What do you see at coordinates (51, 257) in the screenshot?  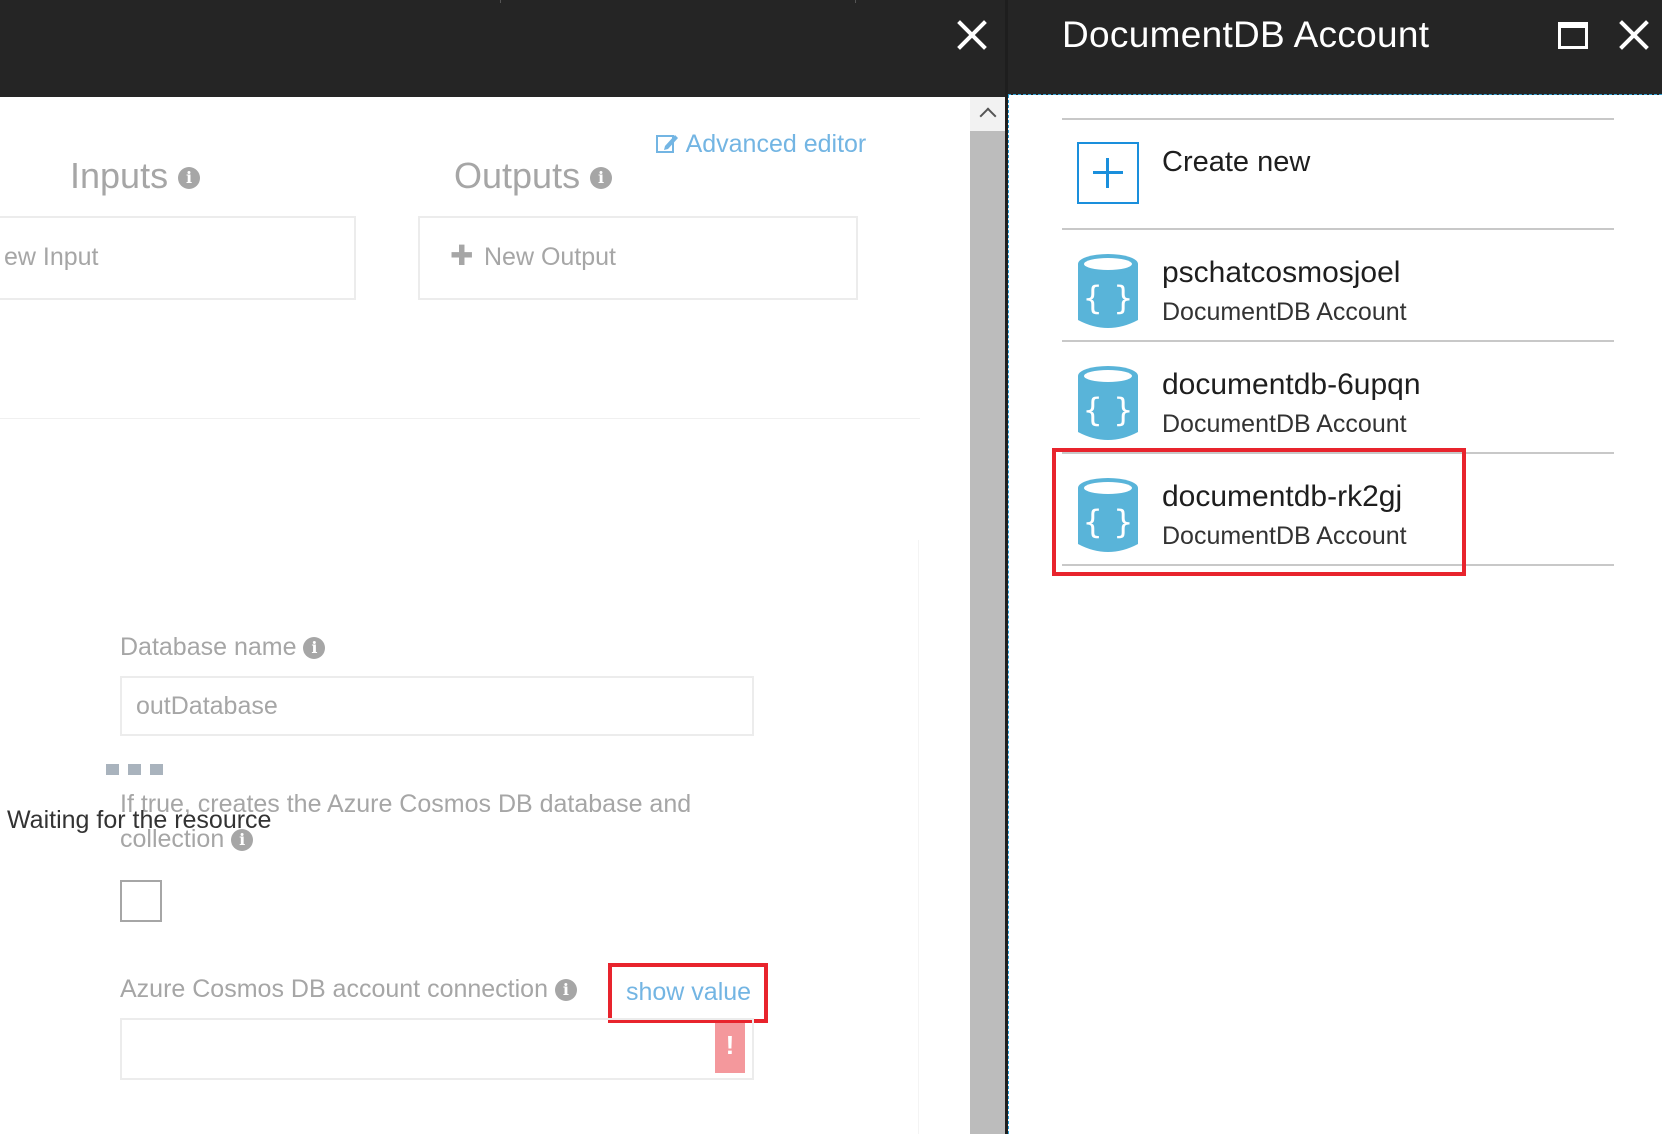 I see `new-input-label: ew Input` at bounding box center [51, 257].